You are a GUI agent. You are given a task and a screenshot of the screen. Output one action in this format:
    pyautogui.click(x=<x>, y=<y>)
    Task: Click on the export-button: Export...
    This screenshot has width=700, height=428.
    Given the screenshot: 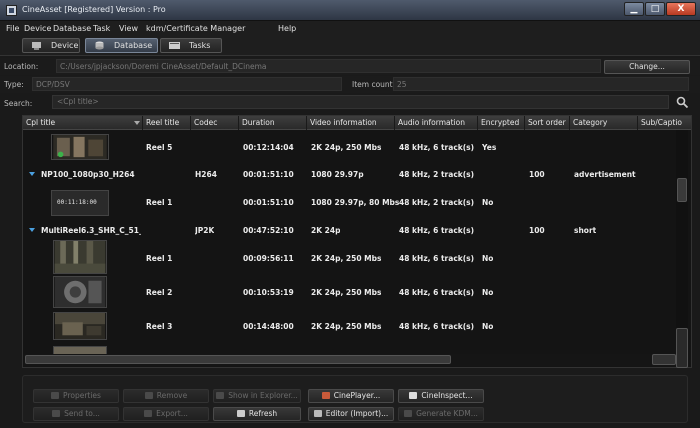 What is the action you would take?
    pyautogui.click(x=166, y=414)
    